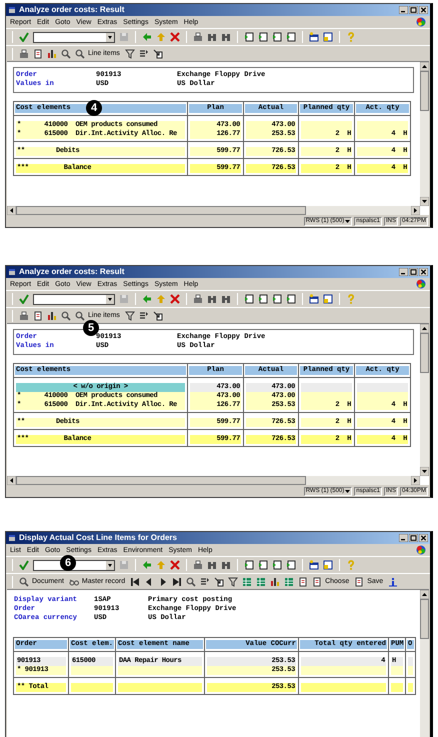 This screenshot has width=438, height=737. I want to click on first-page-icon, so click(135, 581).